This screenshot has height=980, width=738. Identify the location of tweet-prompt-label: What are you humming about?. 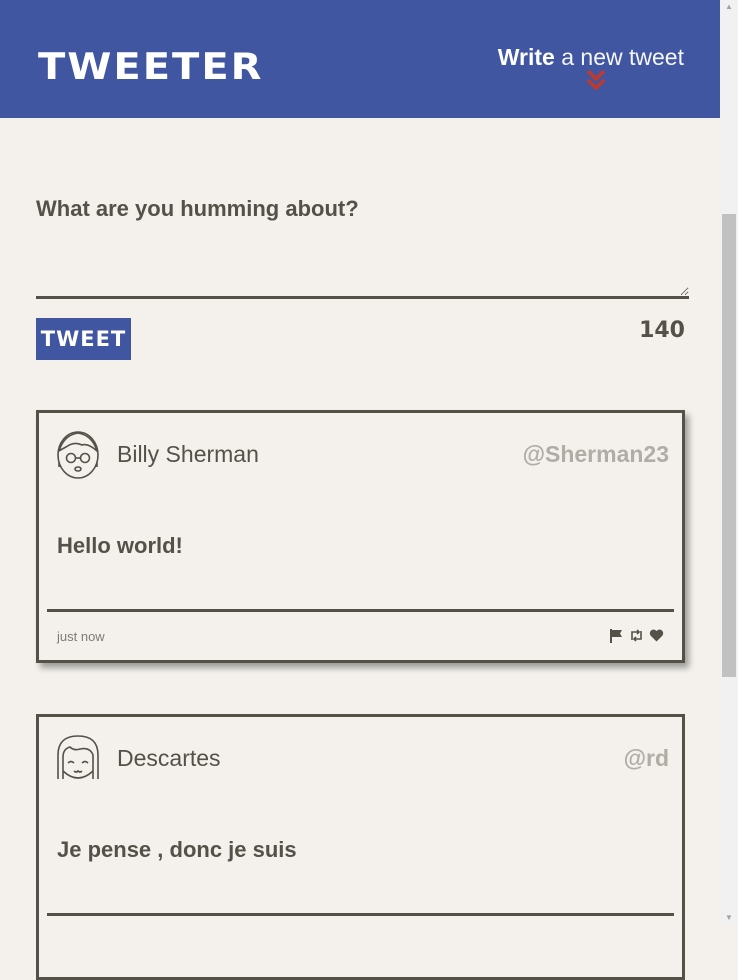
(197, 208).